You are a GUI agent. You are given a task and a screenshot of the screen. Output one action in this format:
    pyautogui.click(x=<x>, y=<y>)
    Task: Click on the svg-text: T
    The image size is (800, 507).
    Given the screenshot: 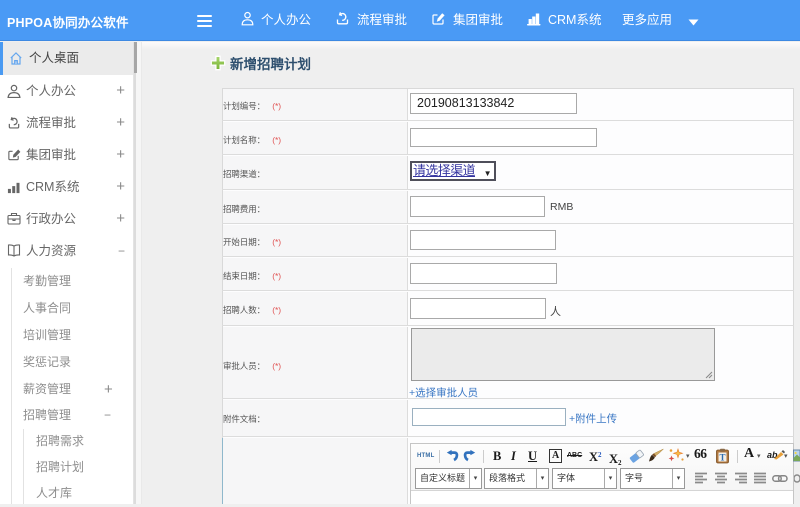 What is the action you would take?
    pyautogui.click(x=722, y=458)
    